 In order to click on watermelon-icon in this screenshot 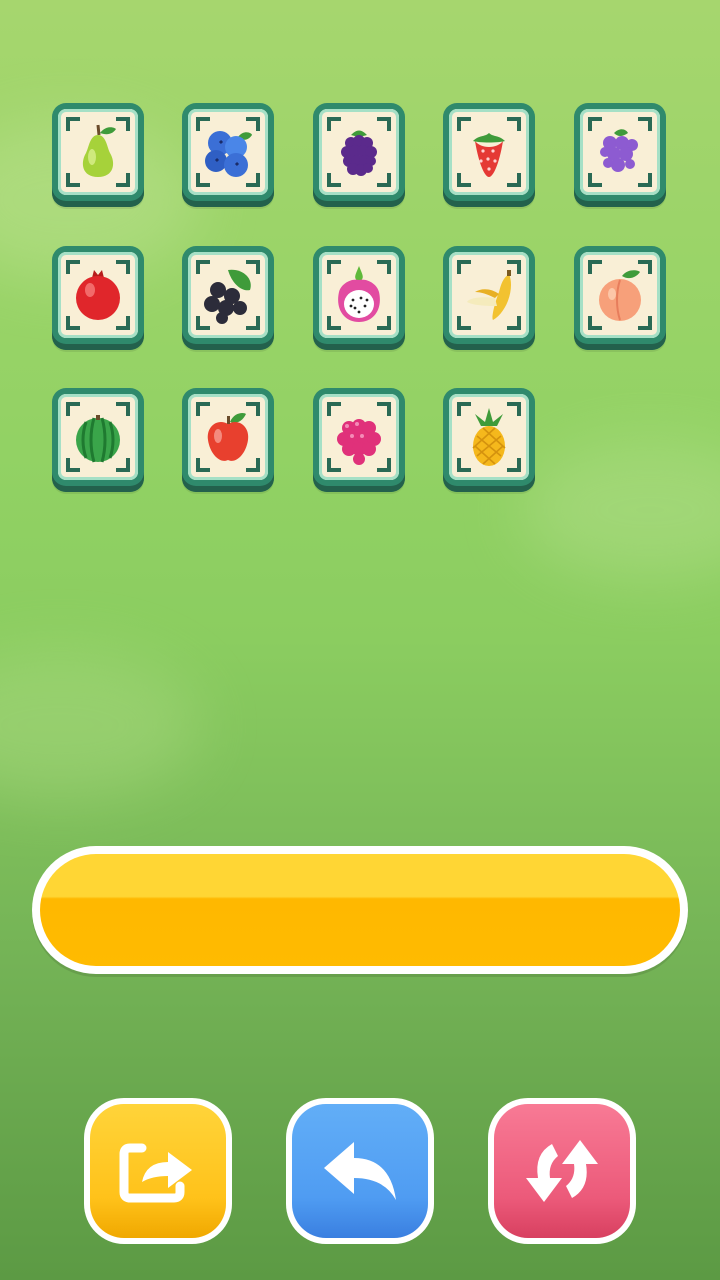, I will do `click(98, 439)`.